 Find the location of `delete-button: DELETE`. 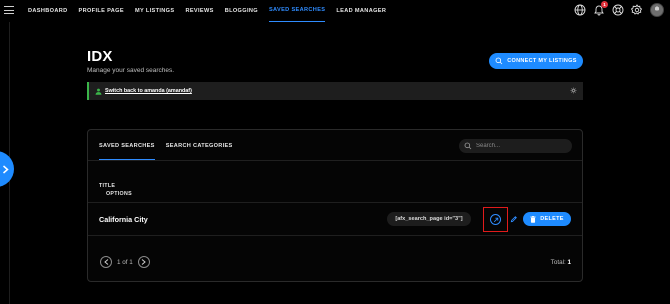

delete-button: DELETE is located at coordinates (547, 219).